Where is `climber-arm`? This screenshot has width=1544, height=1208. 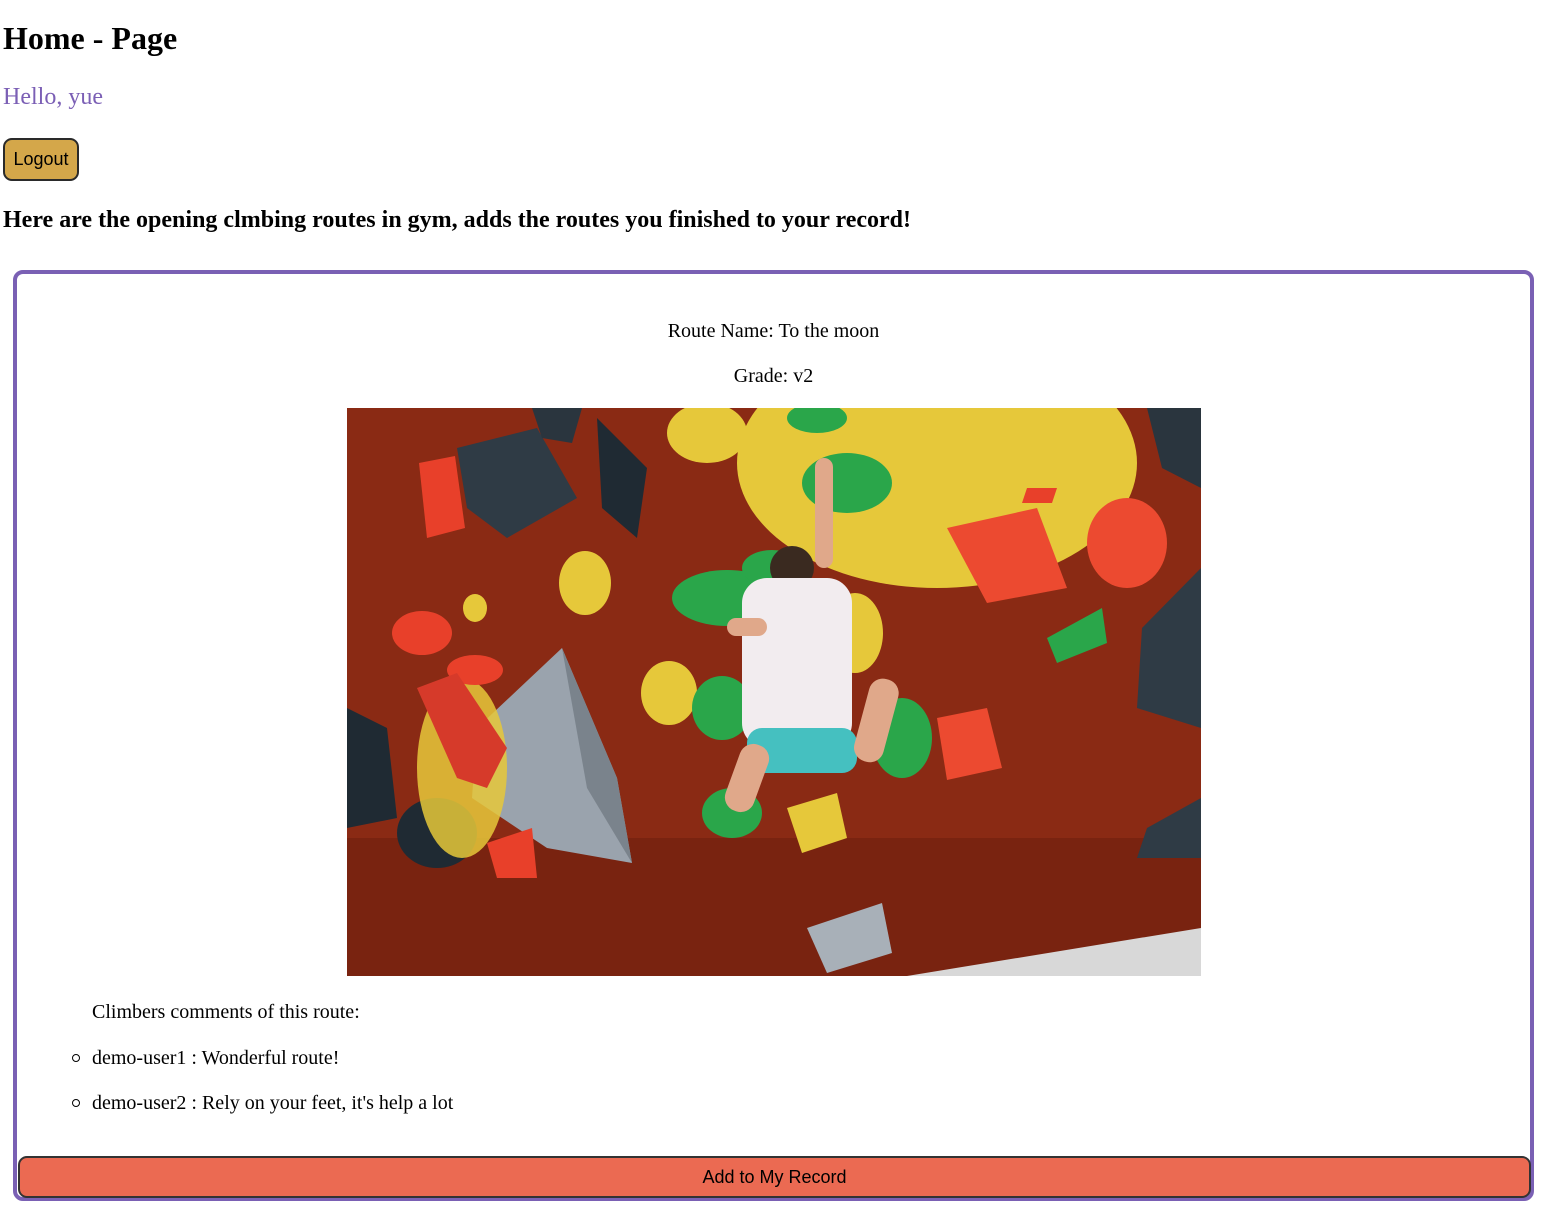 climber-arm is located at coordinates (824, 513).